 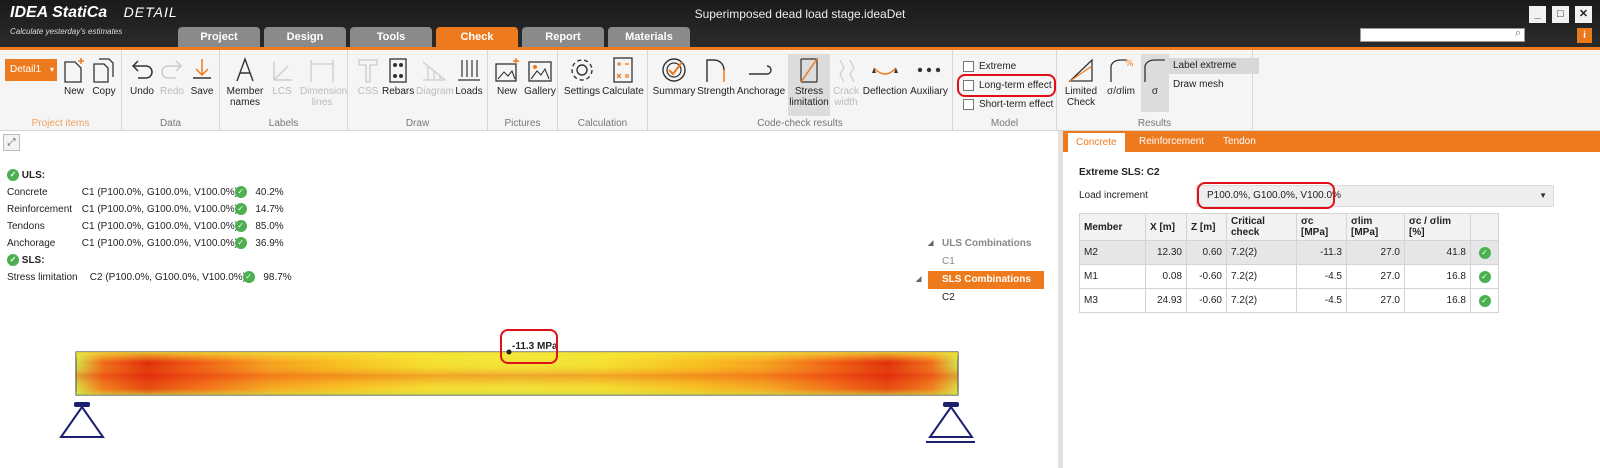 What do you see at coordinates (1484, 300) in the screenshot?
I see `check-ok-icon: ✓` at bounding box center [1484, 300].